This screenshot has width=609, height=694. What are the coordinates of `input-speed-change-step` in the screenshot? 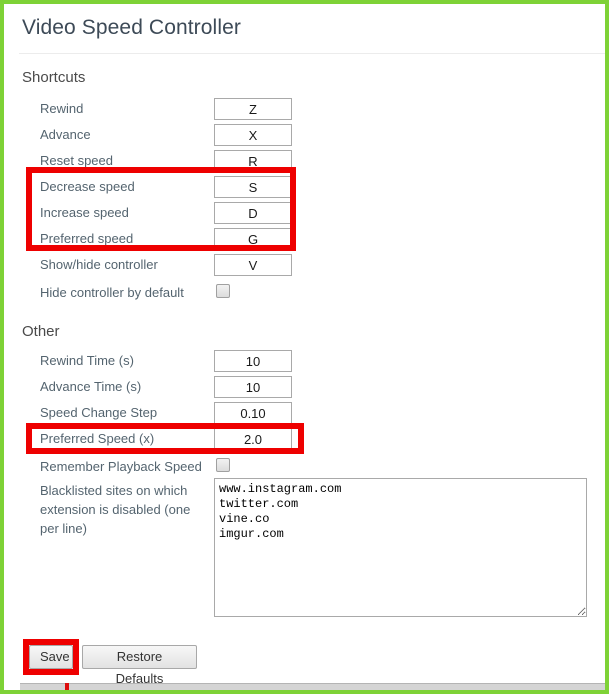 It's located at (253, 413).